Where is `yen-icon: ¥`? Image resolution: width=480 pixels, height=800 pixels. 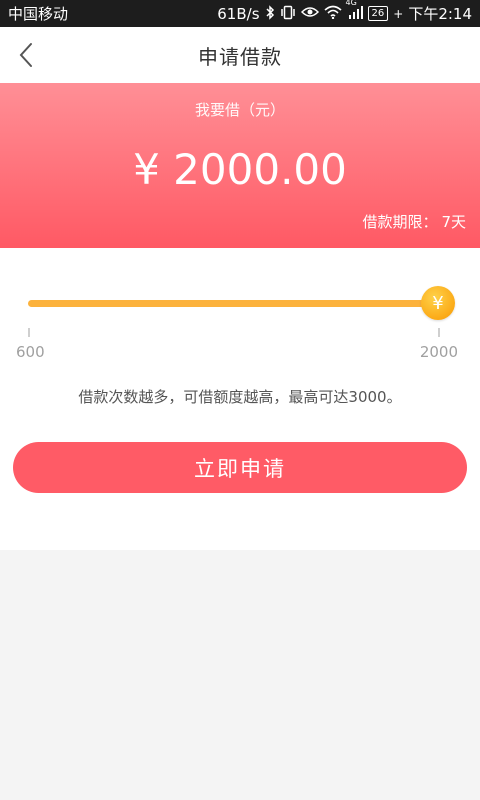 yen-icon: ¥ is located at coordinates (438, 303).